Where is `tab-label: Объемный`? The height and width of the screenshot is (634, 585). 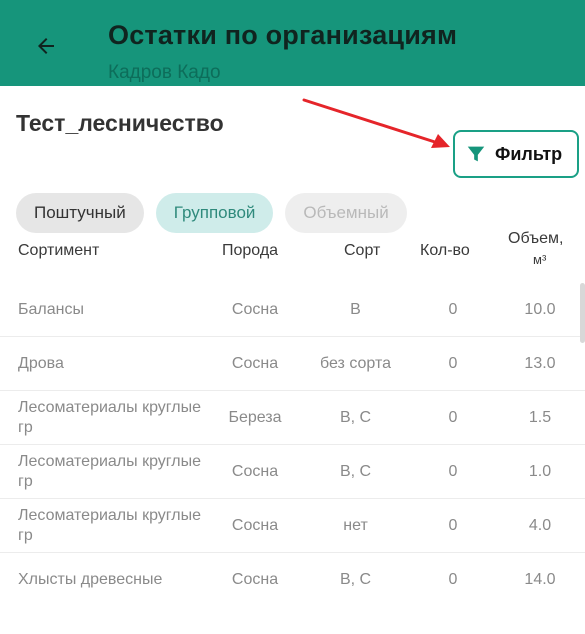
tab-label: Объемный is located at coordinates (346, 212).